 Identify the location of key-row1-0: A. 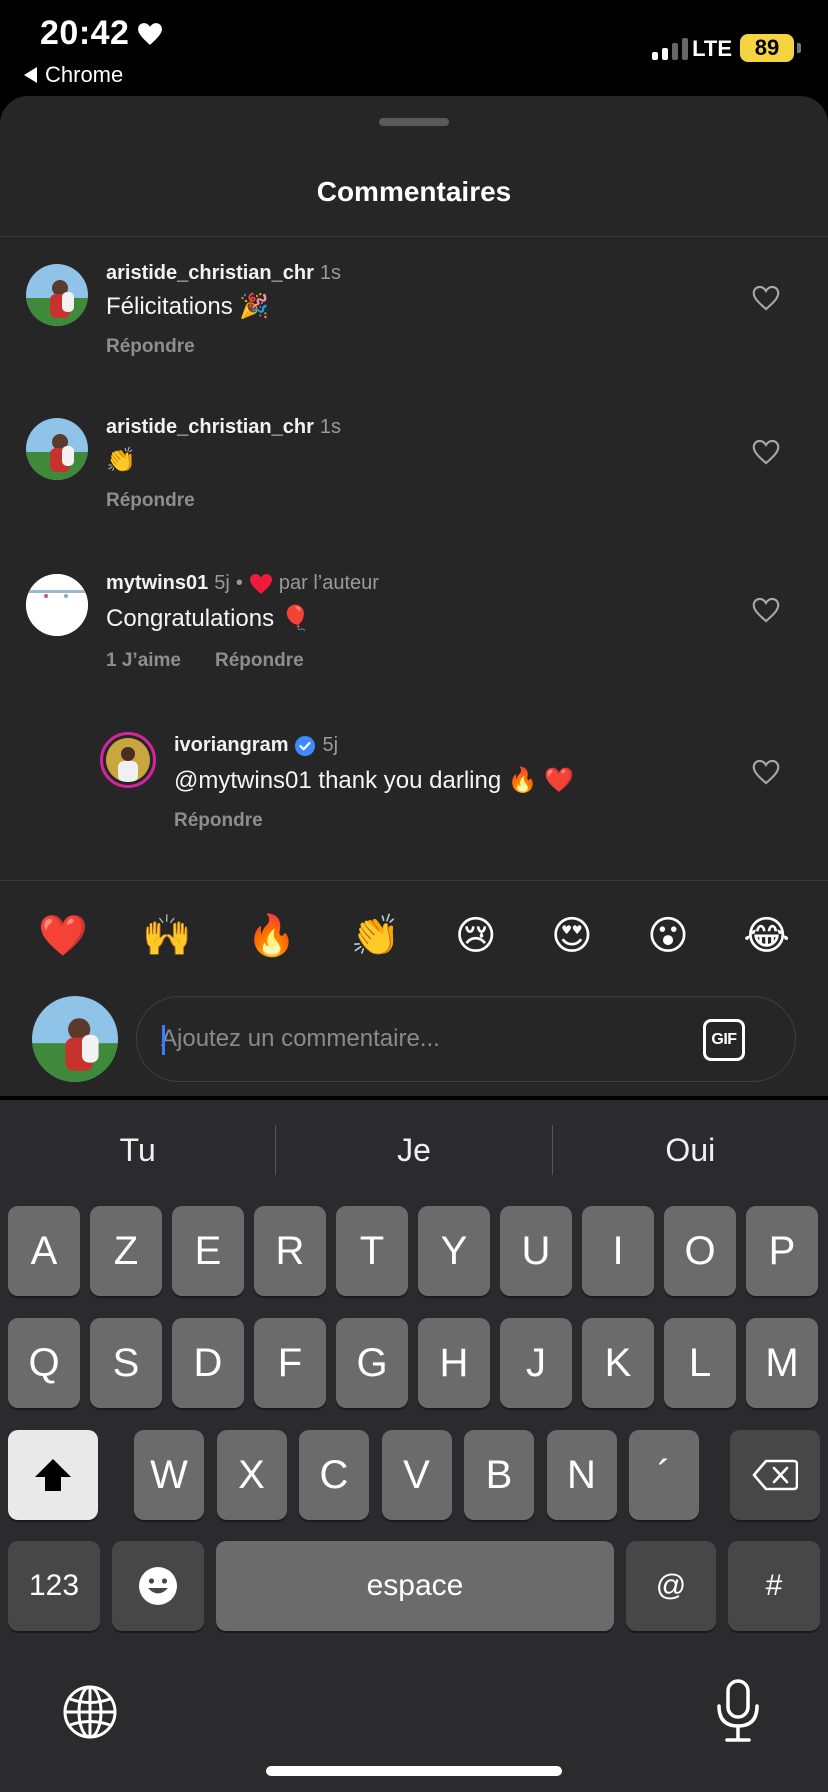
(44, 1251).